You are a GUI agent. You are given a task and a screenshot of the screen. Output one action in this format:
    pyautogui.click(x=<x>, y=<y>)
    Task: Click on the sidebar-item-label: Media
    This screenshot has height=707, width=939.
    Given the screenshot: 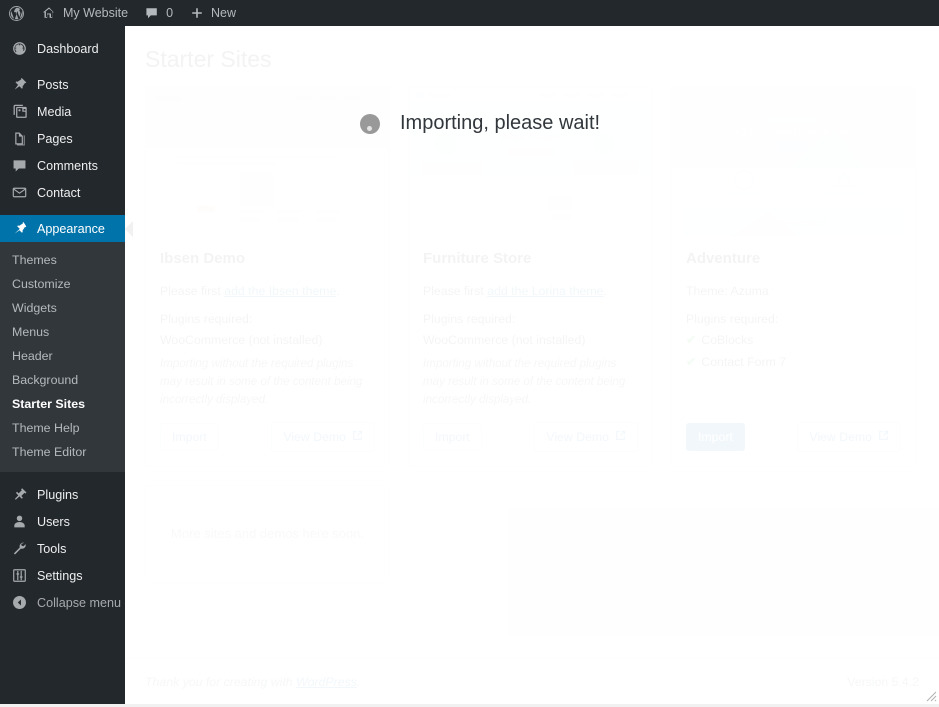 What is the action you would take?
    pyautogui.click(x=54, y=112)
    